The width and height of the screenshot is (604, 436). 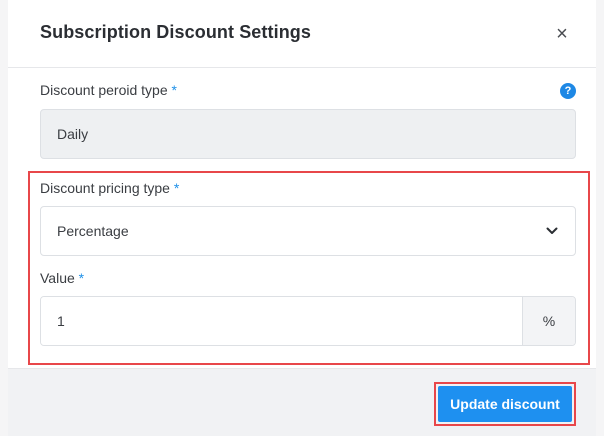 I want to click on pricing-type-label: Discount pricing type *, so click(x=109, y=188).